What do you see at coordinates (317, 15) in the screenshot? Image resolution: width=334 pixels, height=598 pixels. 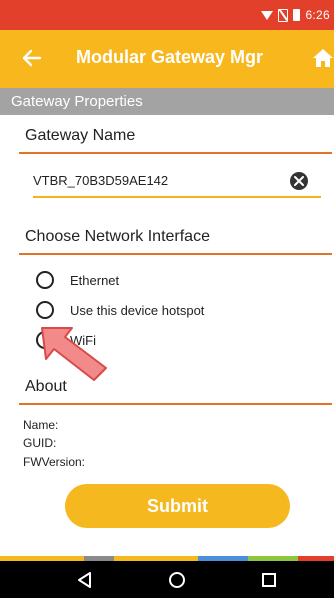 I see `status-time: 6:26` at bounding box center [317, 15].